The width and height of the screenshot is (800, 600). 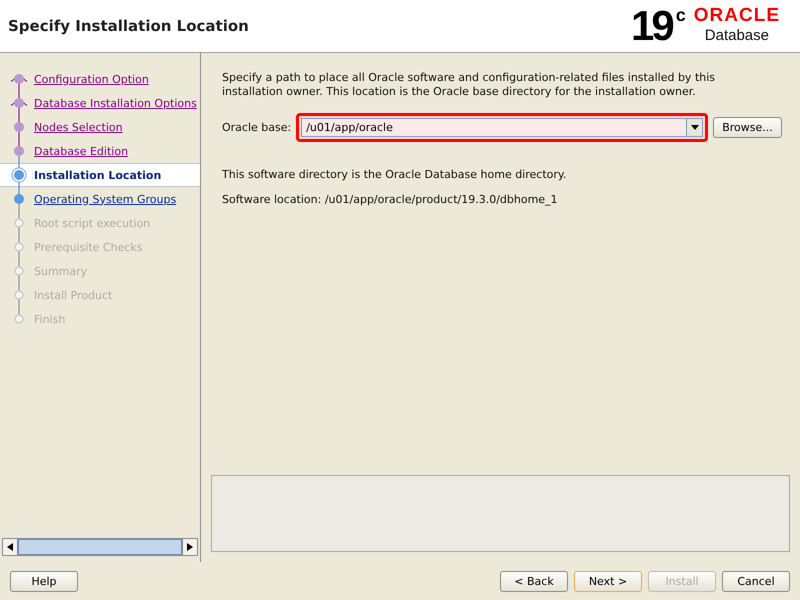 What do you see at coordinates (493, 127) in the screenshot?
I see `oracle-base-field: /u01/app/oracle` at bounding box center [493, 127].